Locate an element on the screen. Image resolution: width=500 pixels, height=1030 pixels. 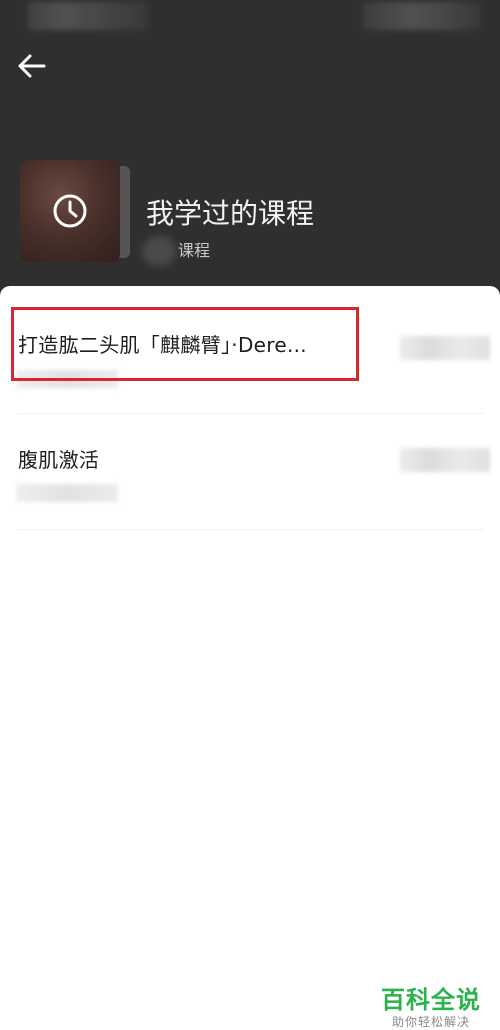
clock-icon is located at coordinates (70, 211).